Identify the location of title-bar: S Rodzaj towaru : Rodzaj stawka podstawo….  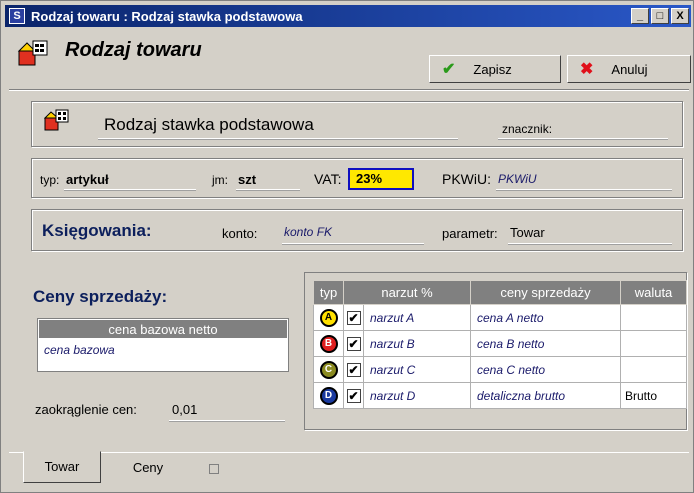
(348, 16).